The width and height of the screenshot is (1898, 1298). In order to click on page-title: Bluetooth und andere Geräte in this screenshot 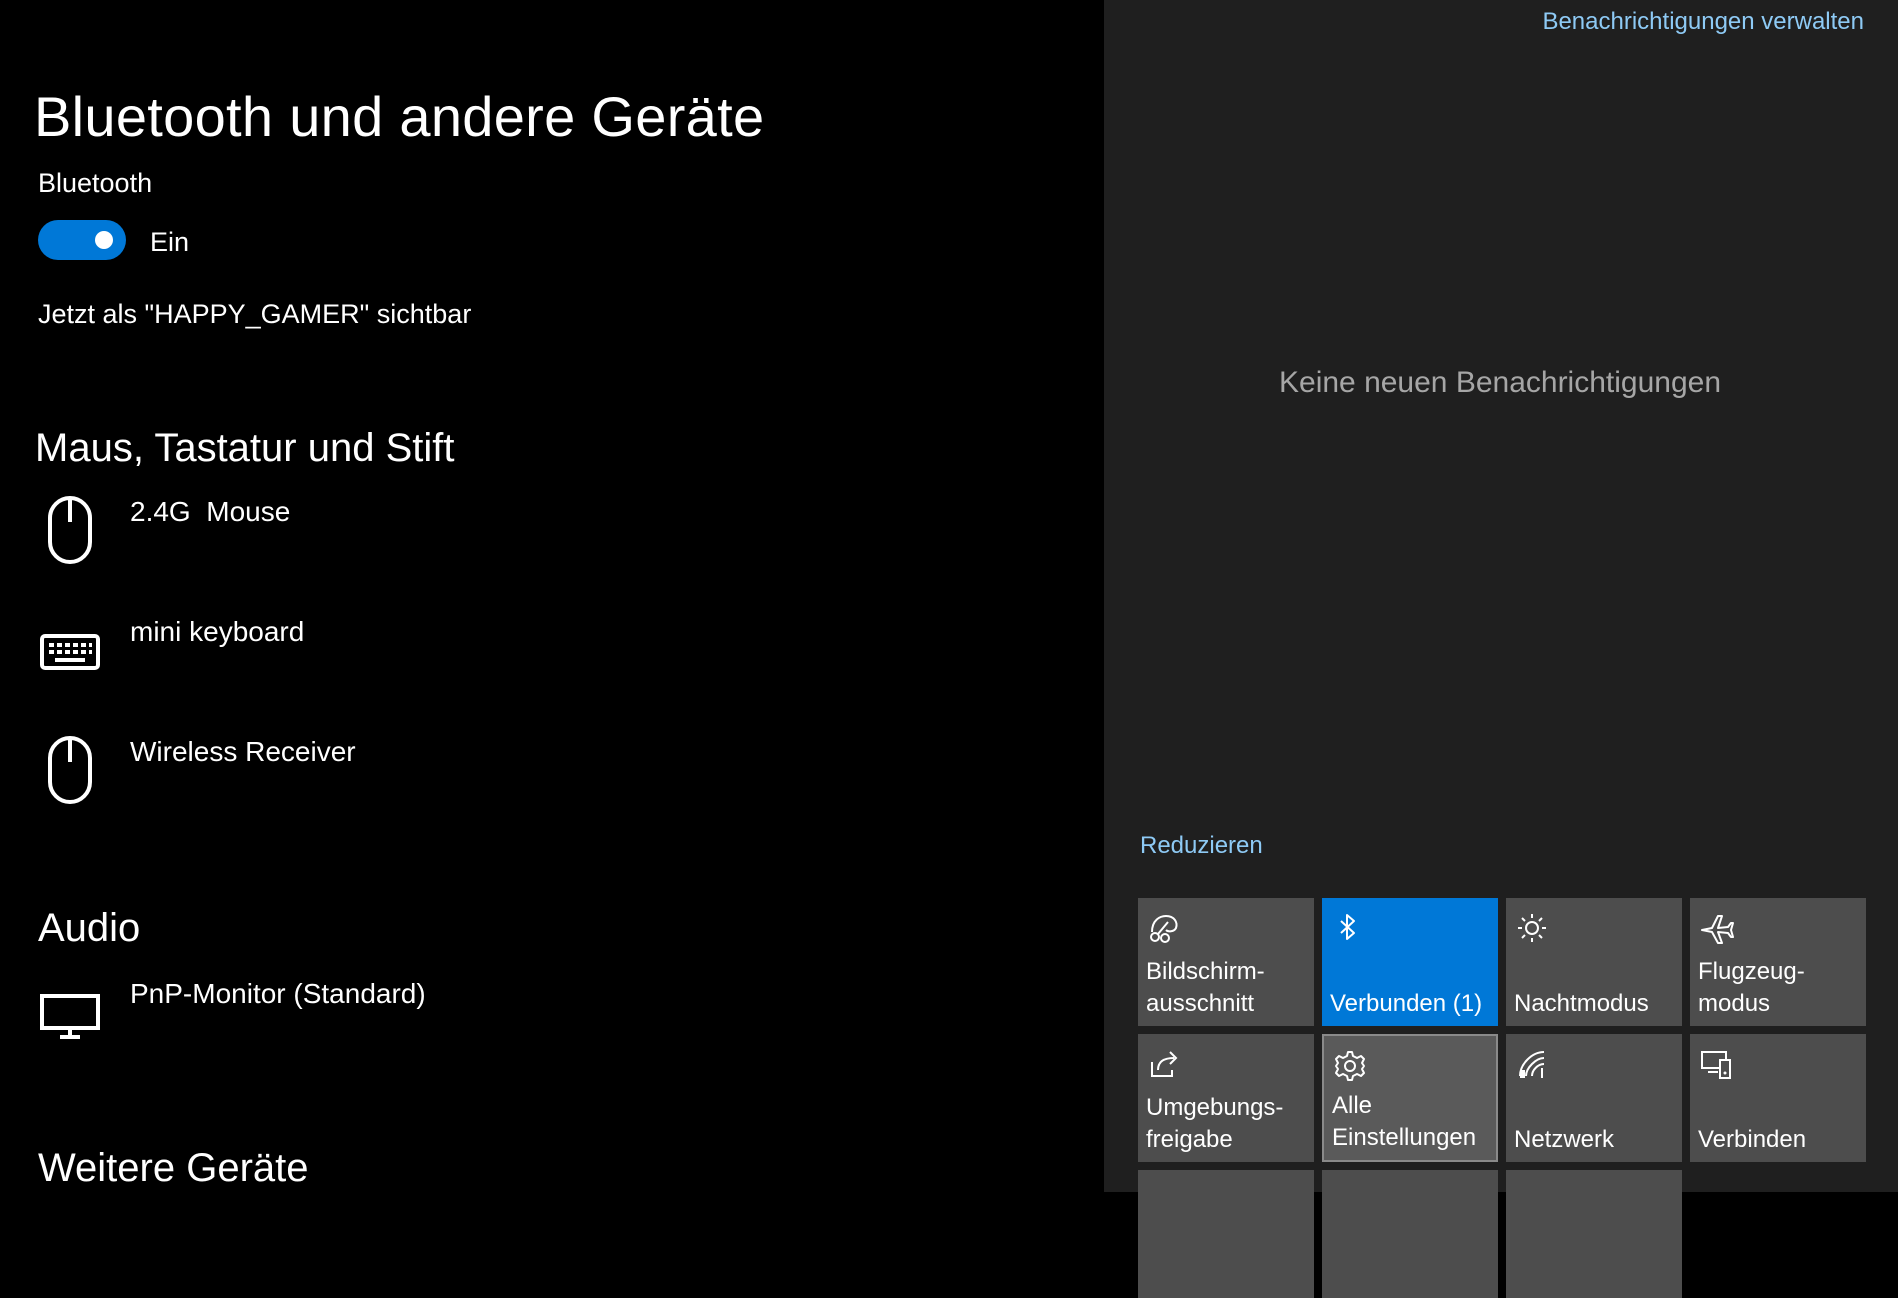, I will do `click(399, 116)`.